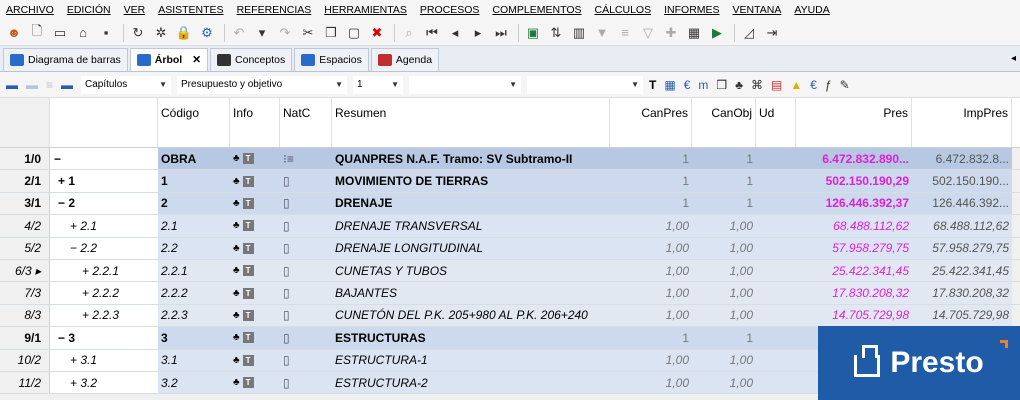 The width and height of the screenshot is (1020, 400). I want to click on open-folder-icon: ▭, so click(60, 33).